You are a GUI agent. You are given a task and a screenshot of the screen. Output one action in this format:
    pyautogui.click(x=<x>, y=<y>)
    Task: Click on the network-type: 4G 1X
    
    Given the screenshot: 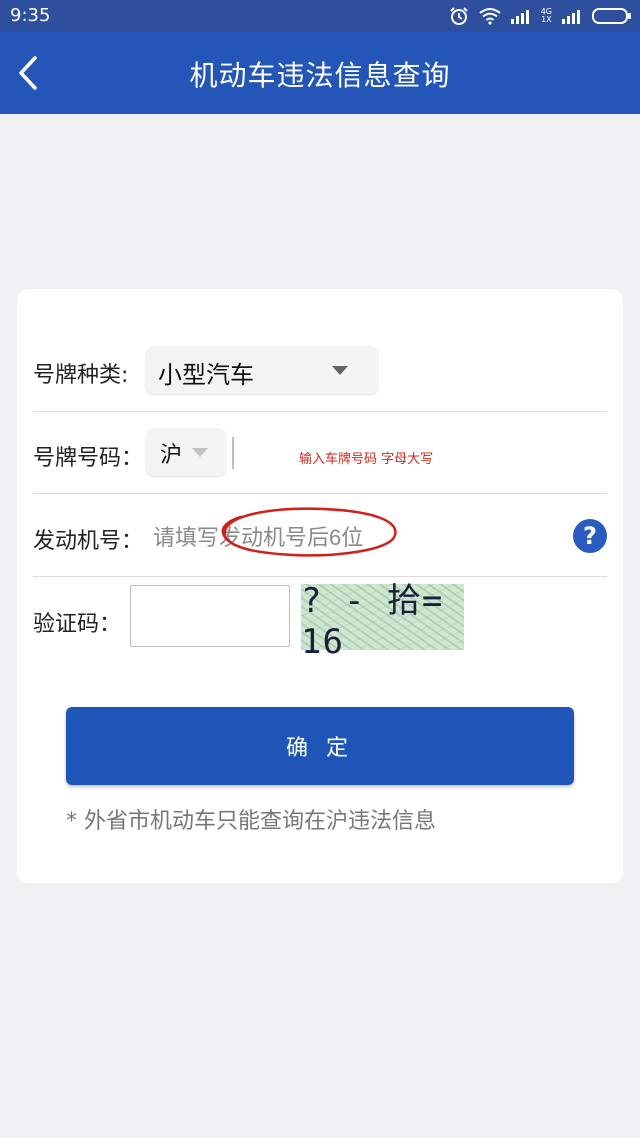 What is the action you would take?
    pyautogui.click(x=546, y=15)
    